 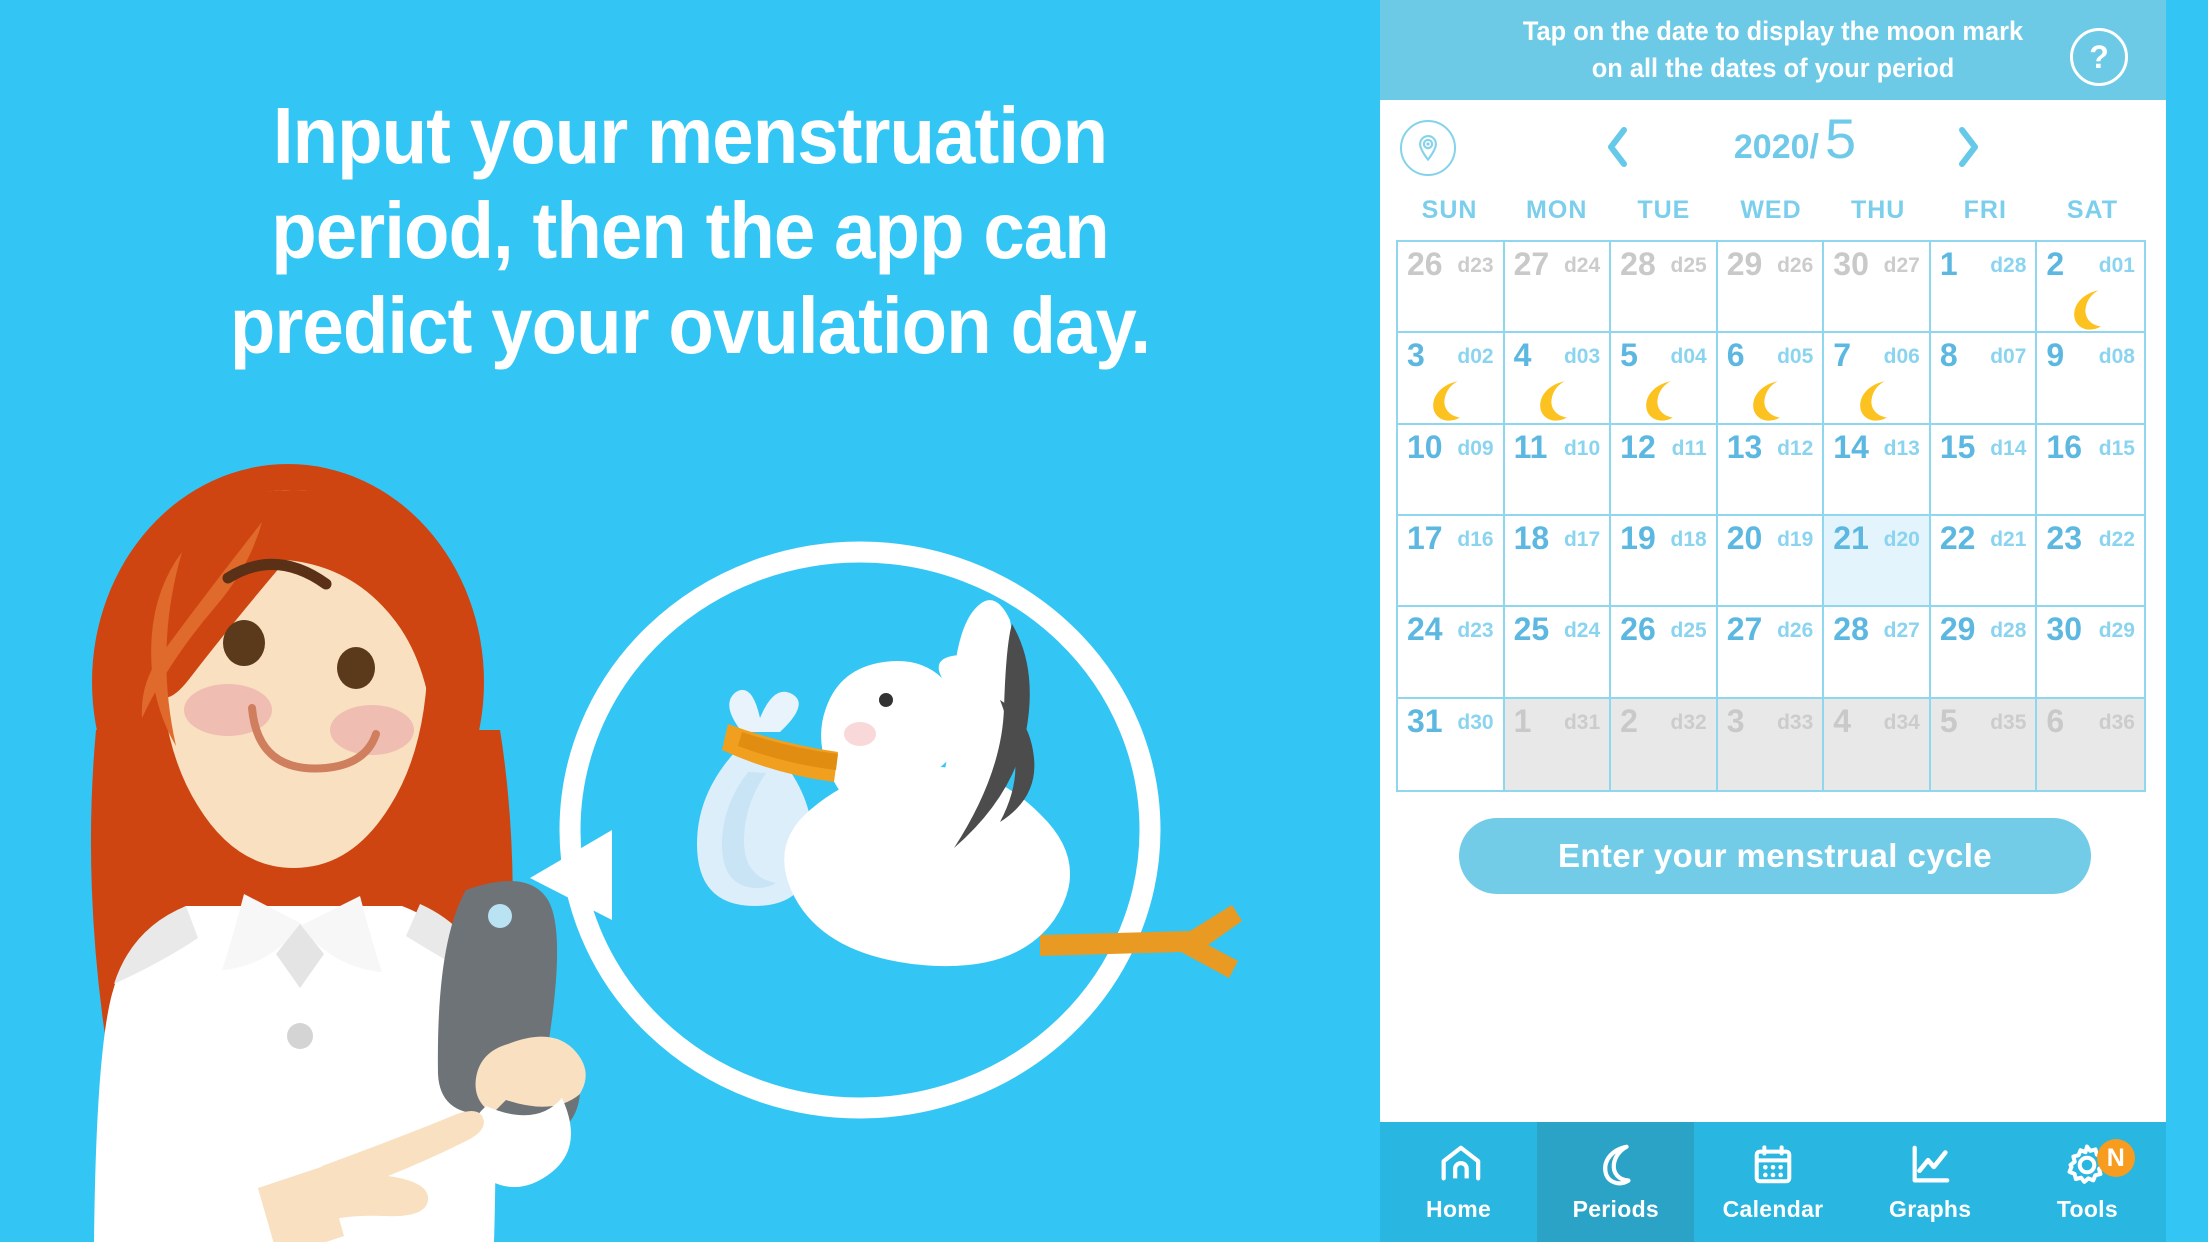 What do you see at coordinates (1984, 470) in the screenshot?
I see `day-cell: 15 d14` at bounding box center [1984, 470].